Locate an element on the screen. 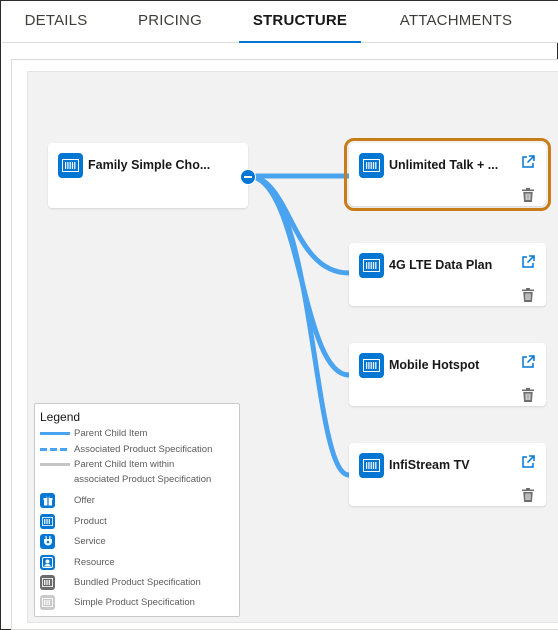 The image size is (558, 630). child-product-card: 4G LTE Data Plan is located at coordinates (447, 274).